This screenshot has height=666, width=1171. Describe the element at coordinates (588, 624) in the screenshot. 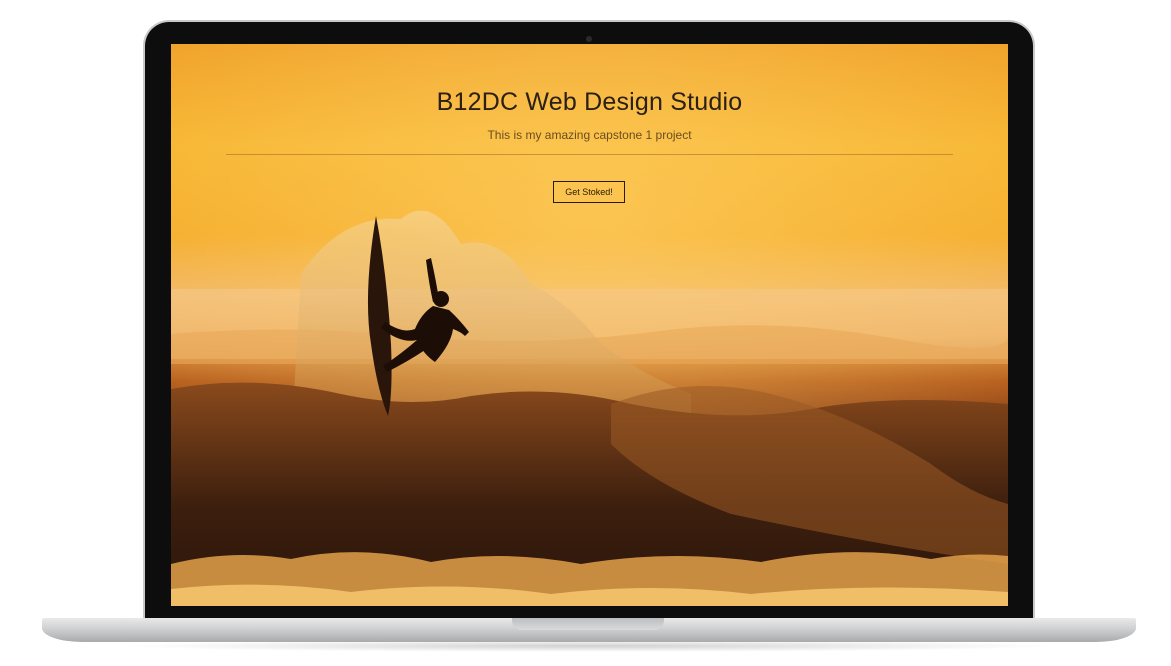

I see `laptop-notch` at that location.